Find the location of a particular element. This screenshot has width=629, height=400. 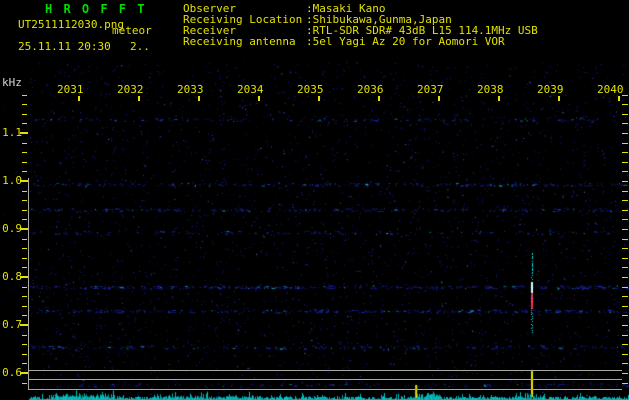

time-axis-label: 2033 is located at coordinates (190, 89).